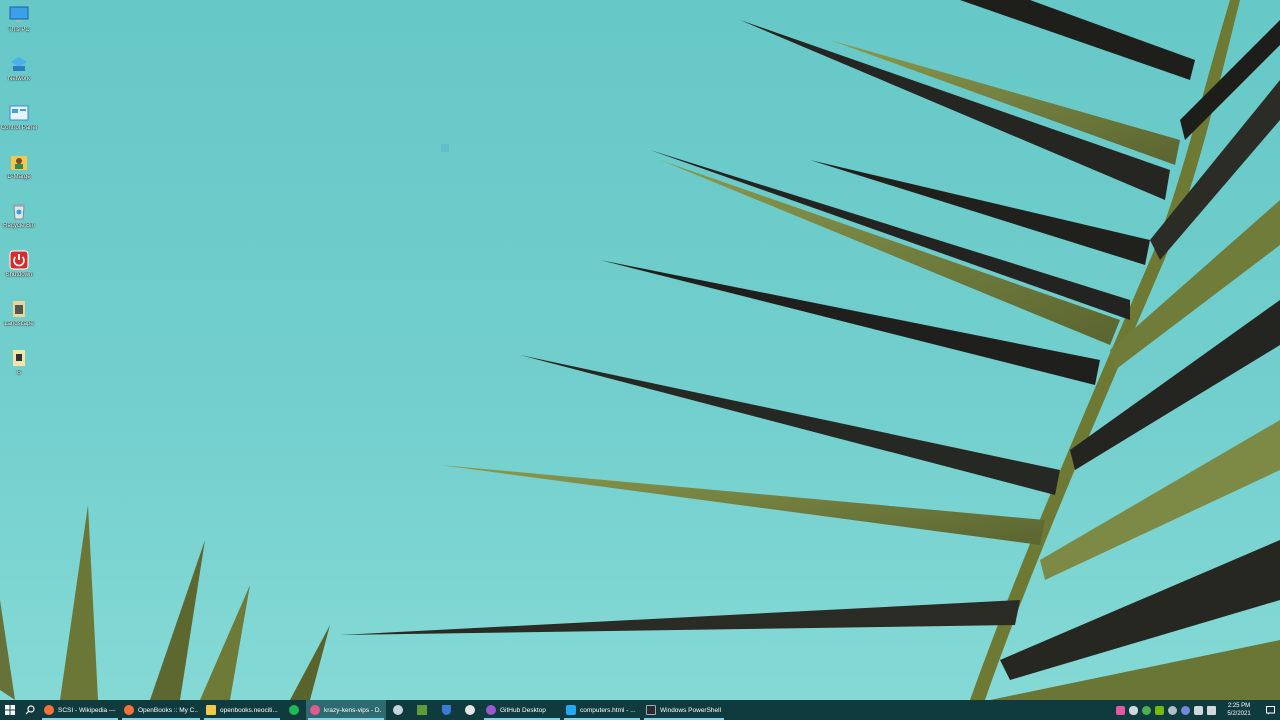  I want to click on taskbar-pin-spotify, so click(294, 710).